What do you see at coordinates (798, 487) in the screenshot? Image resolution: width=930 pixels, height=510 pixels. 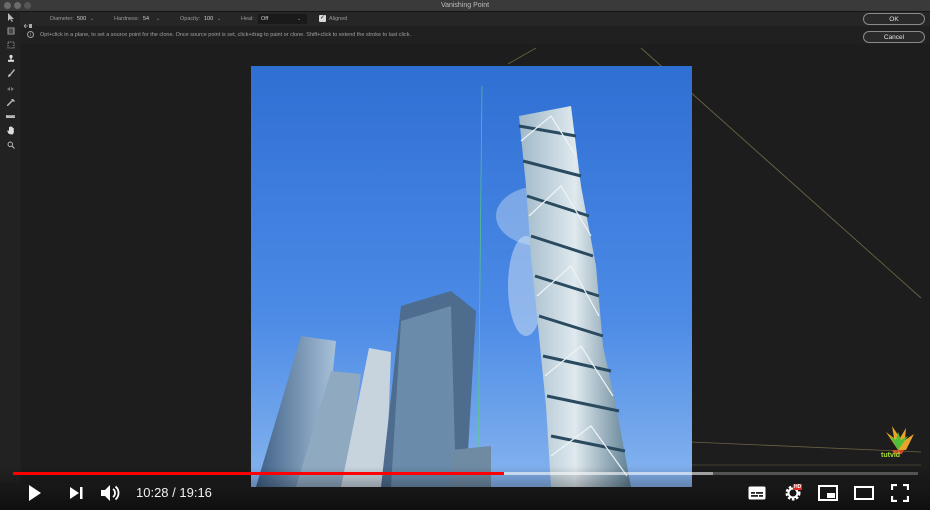 I see `hd-badge: HD` at bounding box center [798, 487].